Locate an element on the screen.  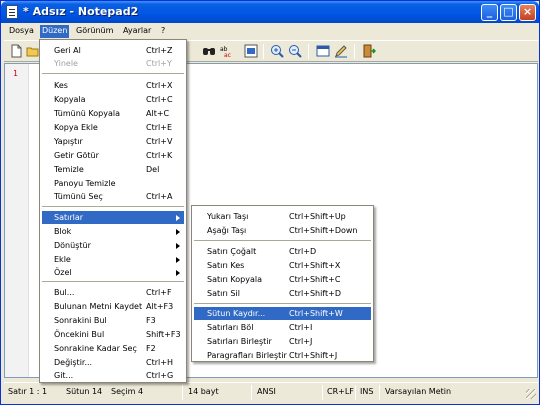
menu-item-cut: Kes Ctrl+X is located at coordinates (113, 85).